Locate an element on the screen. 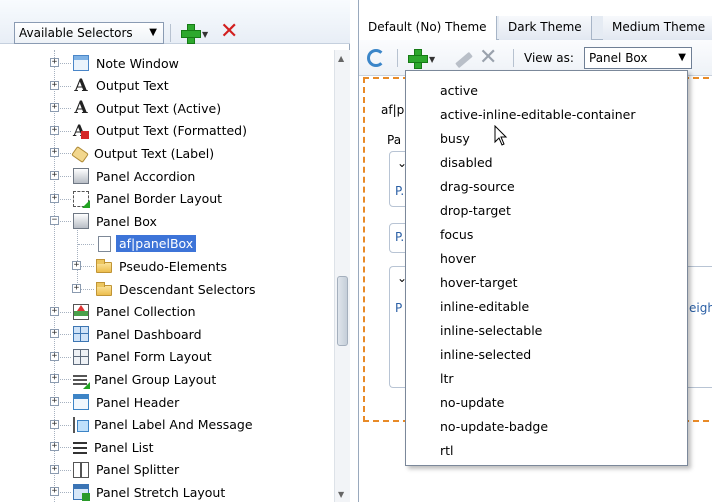  available-selectors-dropdown: Available Selectors ▼ is located at coordinates (89, 33).